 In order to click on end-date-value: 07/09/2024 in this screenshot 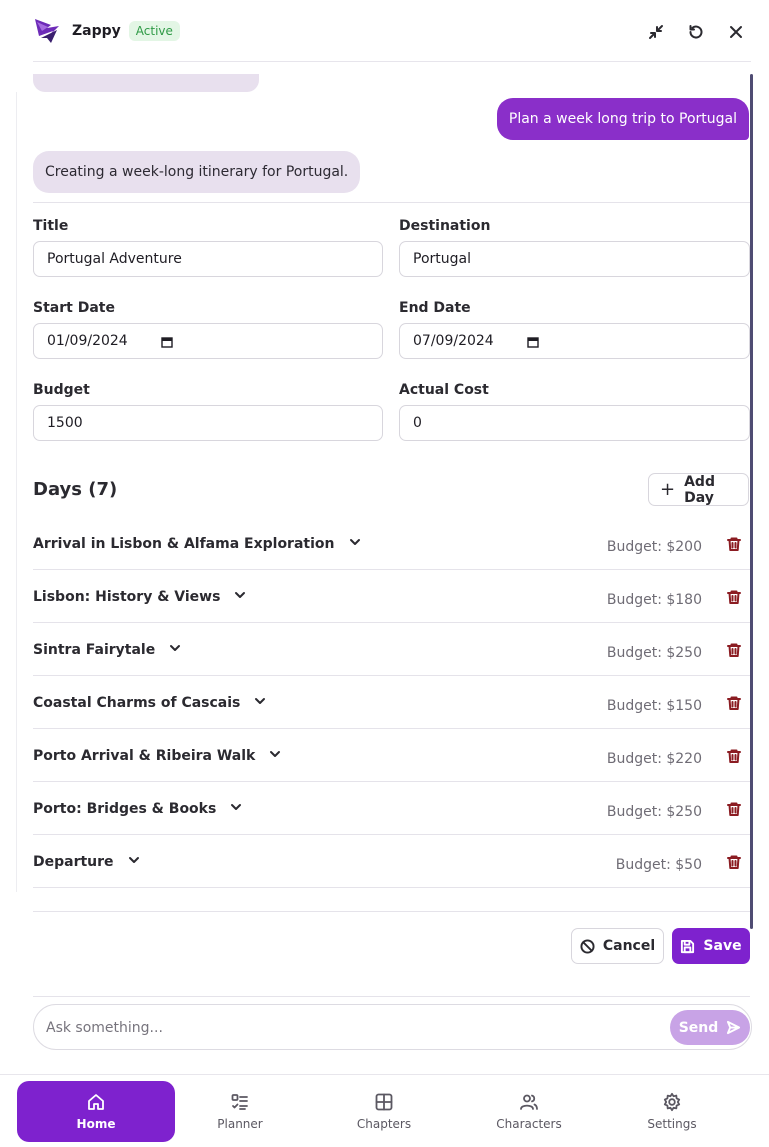, I will do `click(453, 341)`.